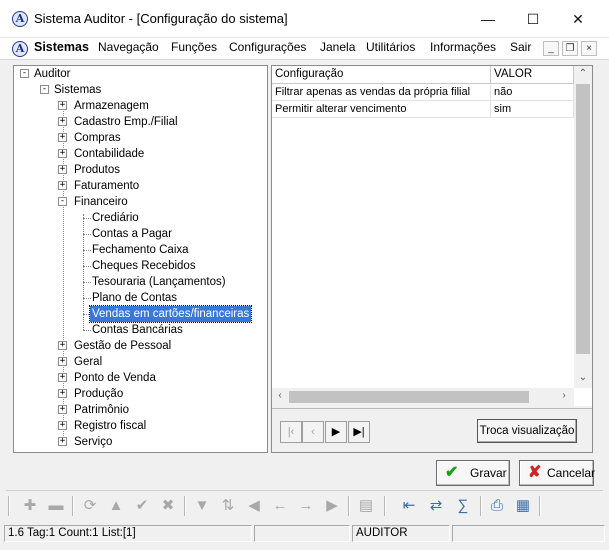 The height and width of the screenshot is (550, 609). I want to click on tree-node-leaf: Plano de Contas, so click(134, 298).